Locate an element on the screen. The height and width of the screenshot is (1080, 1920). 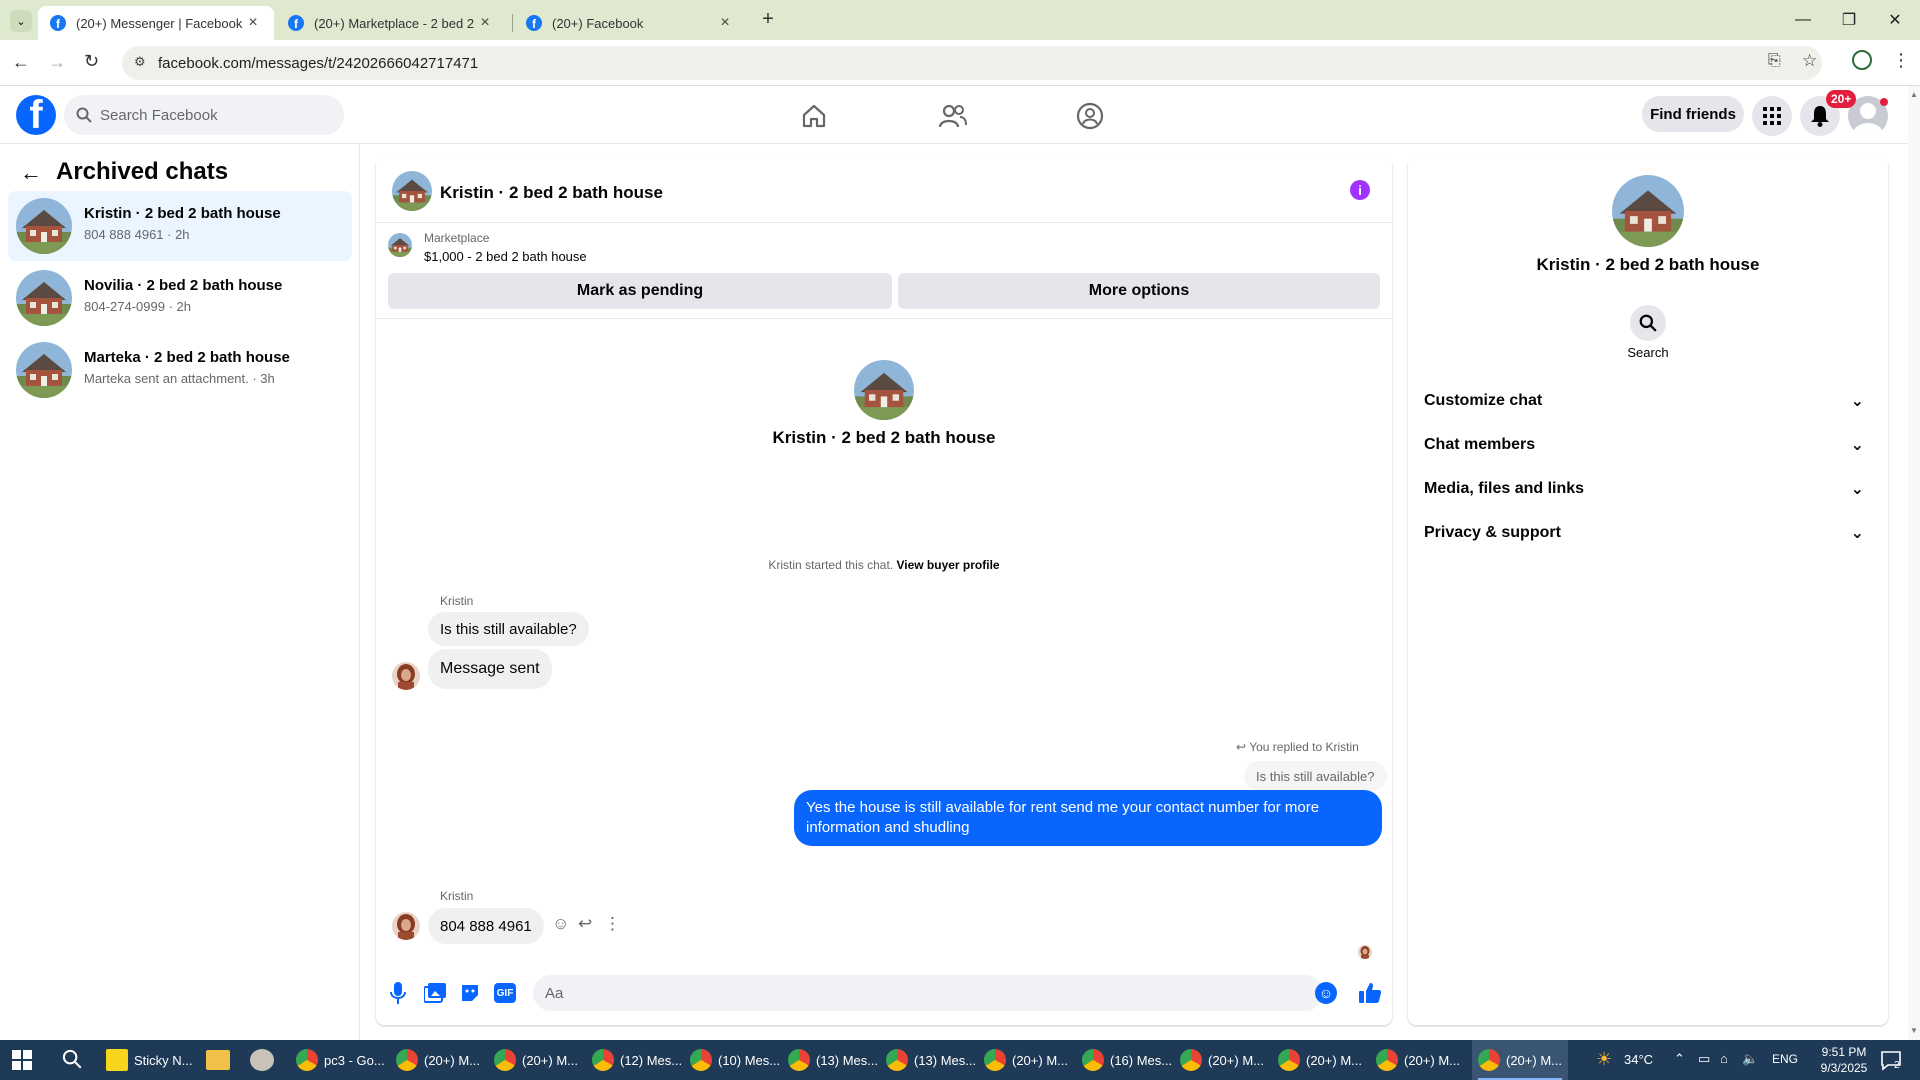
listing-thumbnail is located at coordinates (400, 245).